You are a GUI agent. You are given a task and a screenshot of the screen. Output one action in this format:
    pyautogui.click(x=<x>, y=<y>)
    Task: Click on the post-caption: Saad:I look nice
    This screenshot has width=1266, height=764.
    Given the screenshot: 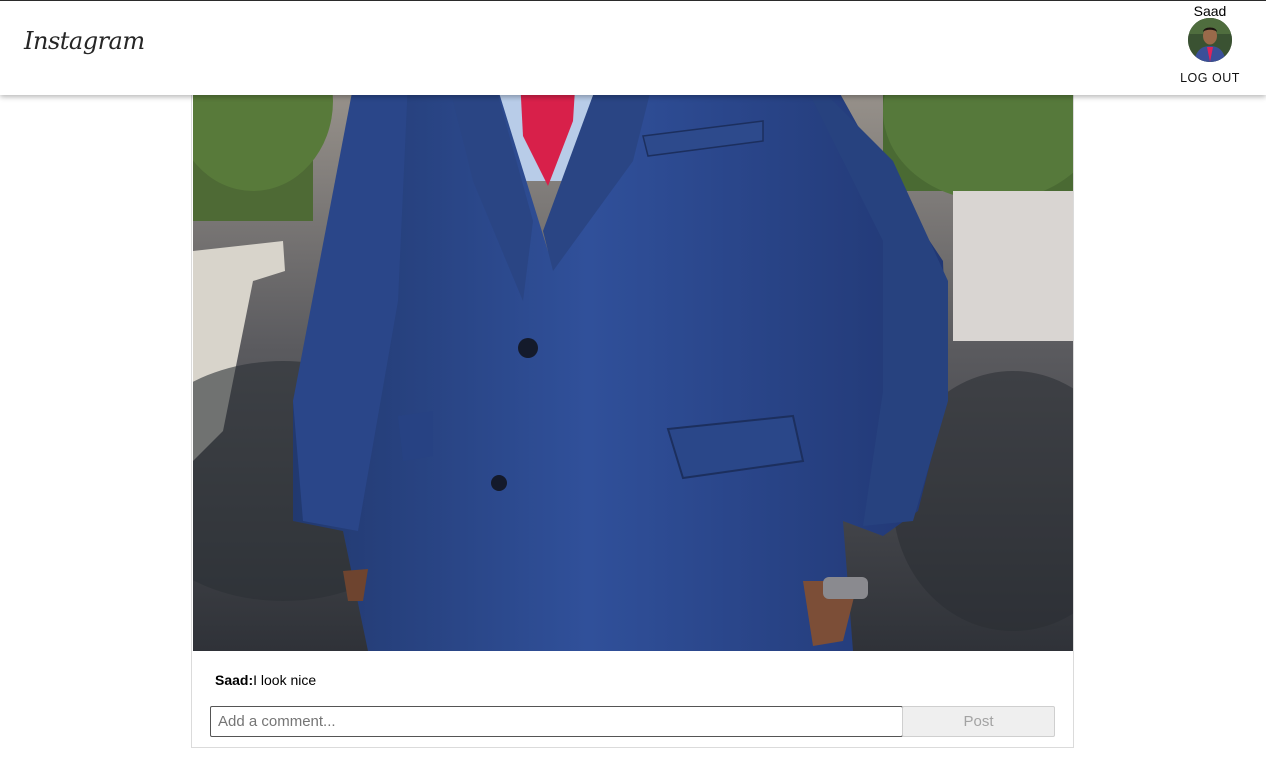 What is the action you would take?
    pyautogui.click(x=265, y=680)
    